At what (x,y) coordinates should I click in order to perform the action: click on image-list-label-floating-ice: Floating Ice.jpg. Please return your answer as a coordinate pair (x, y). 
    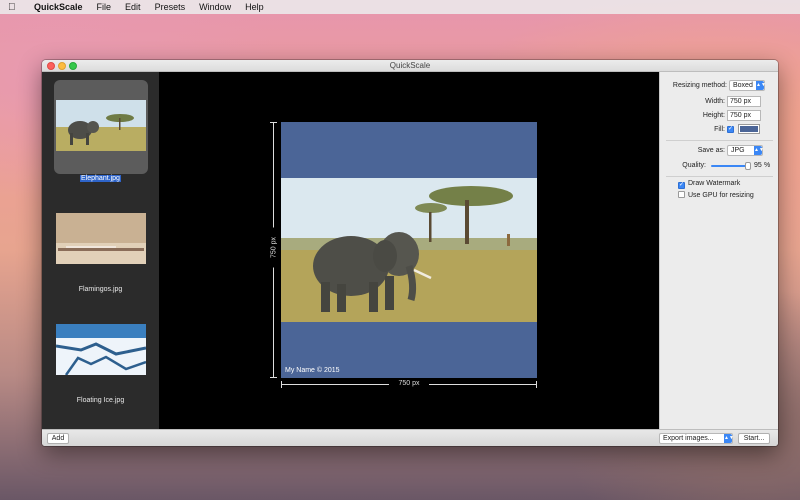
    Looking at the image, I should click on (100, 400).